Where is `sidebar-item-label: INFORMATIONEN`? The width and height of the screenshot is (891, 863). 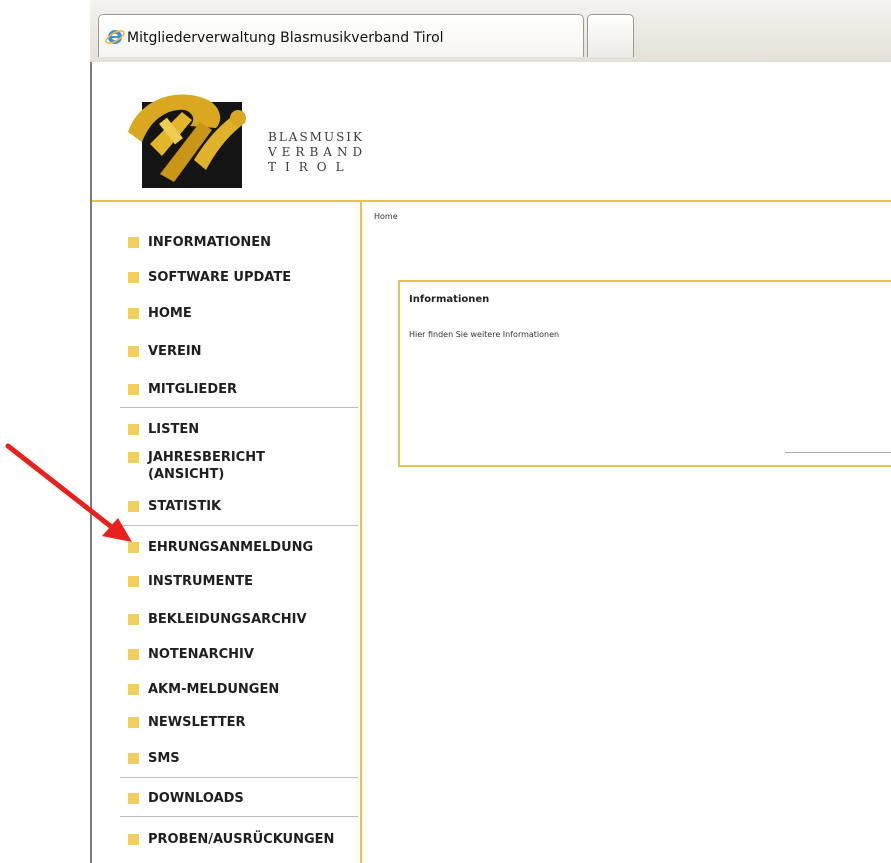
sidebar-item-label: INFORMATIONEN is located at coordinates (210, 242).